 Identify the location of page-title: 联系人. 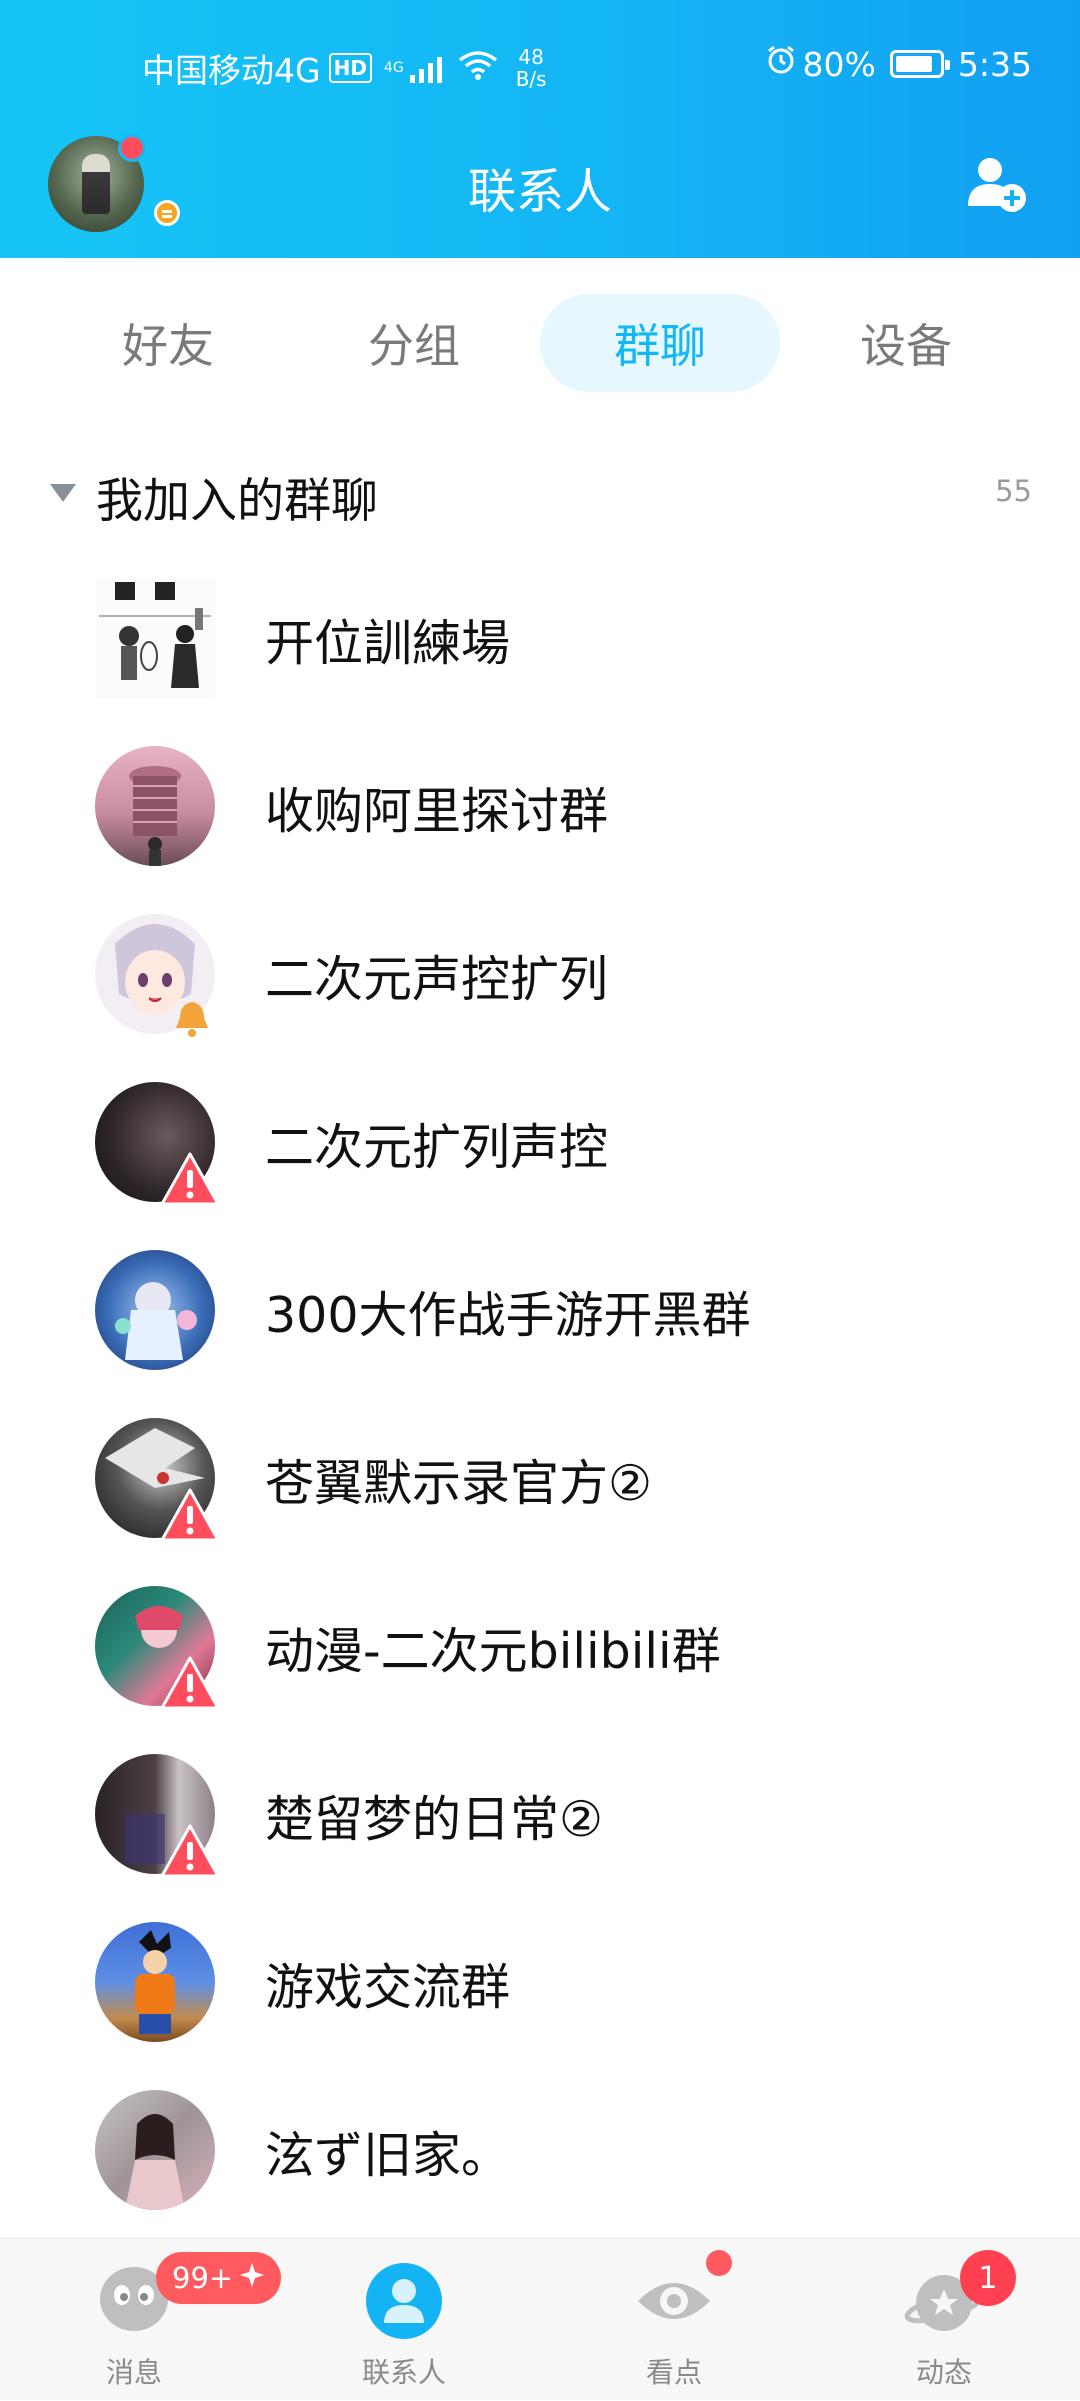
(539, 192).